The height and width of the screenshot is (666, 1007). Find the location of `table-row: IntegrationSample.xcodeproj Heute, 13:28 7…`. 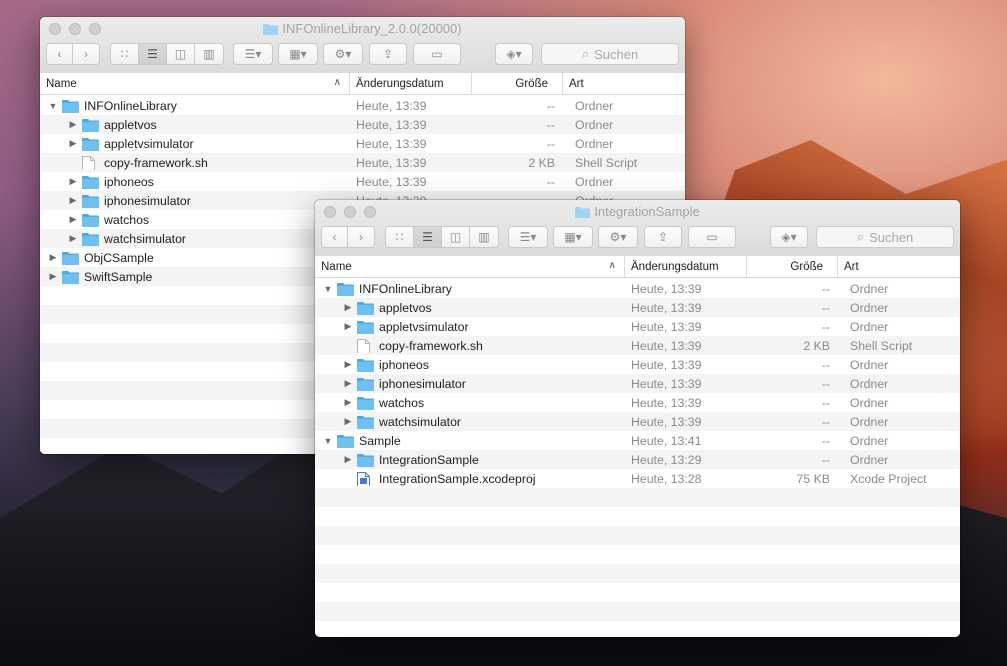

table-row: IntegrationSample.xcodeproj Heute, 13:28 7… is located at coordinates (637, 478).